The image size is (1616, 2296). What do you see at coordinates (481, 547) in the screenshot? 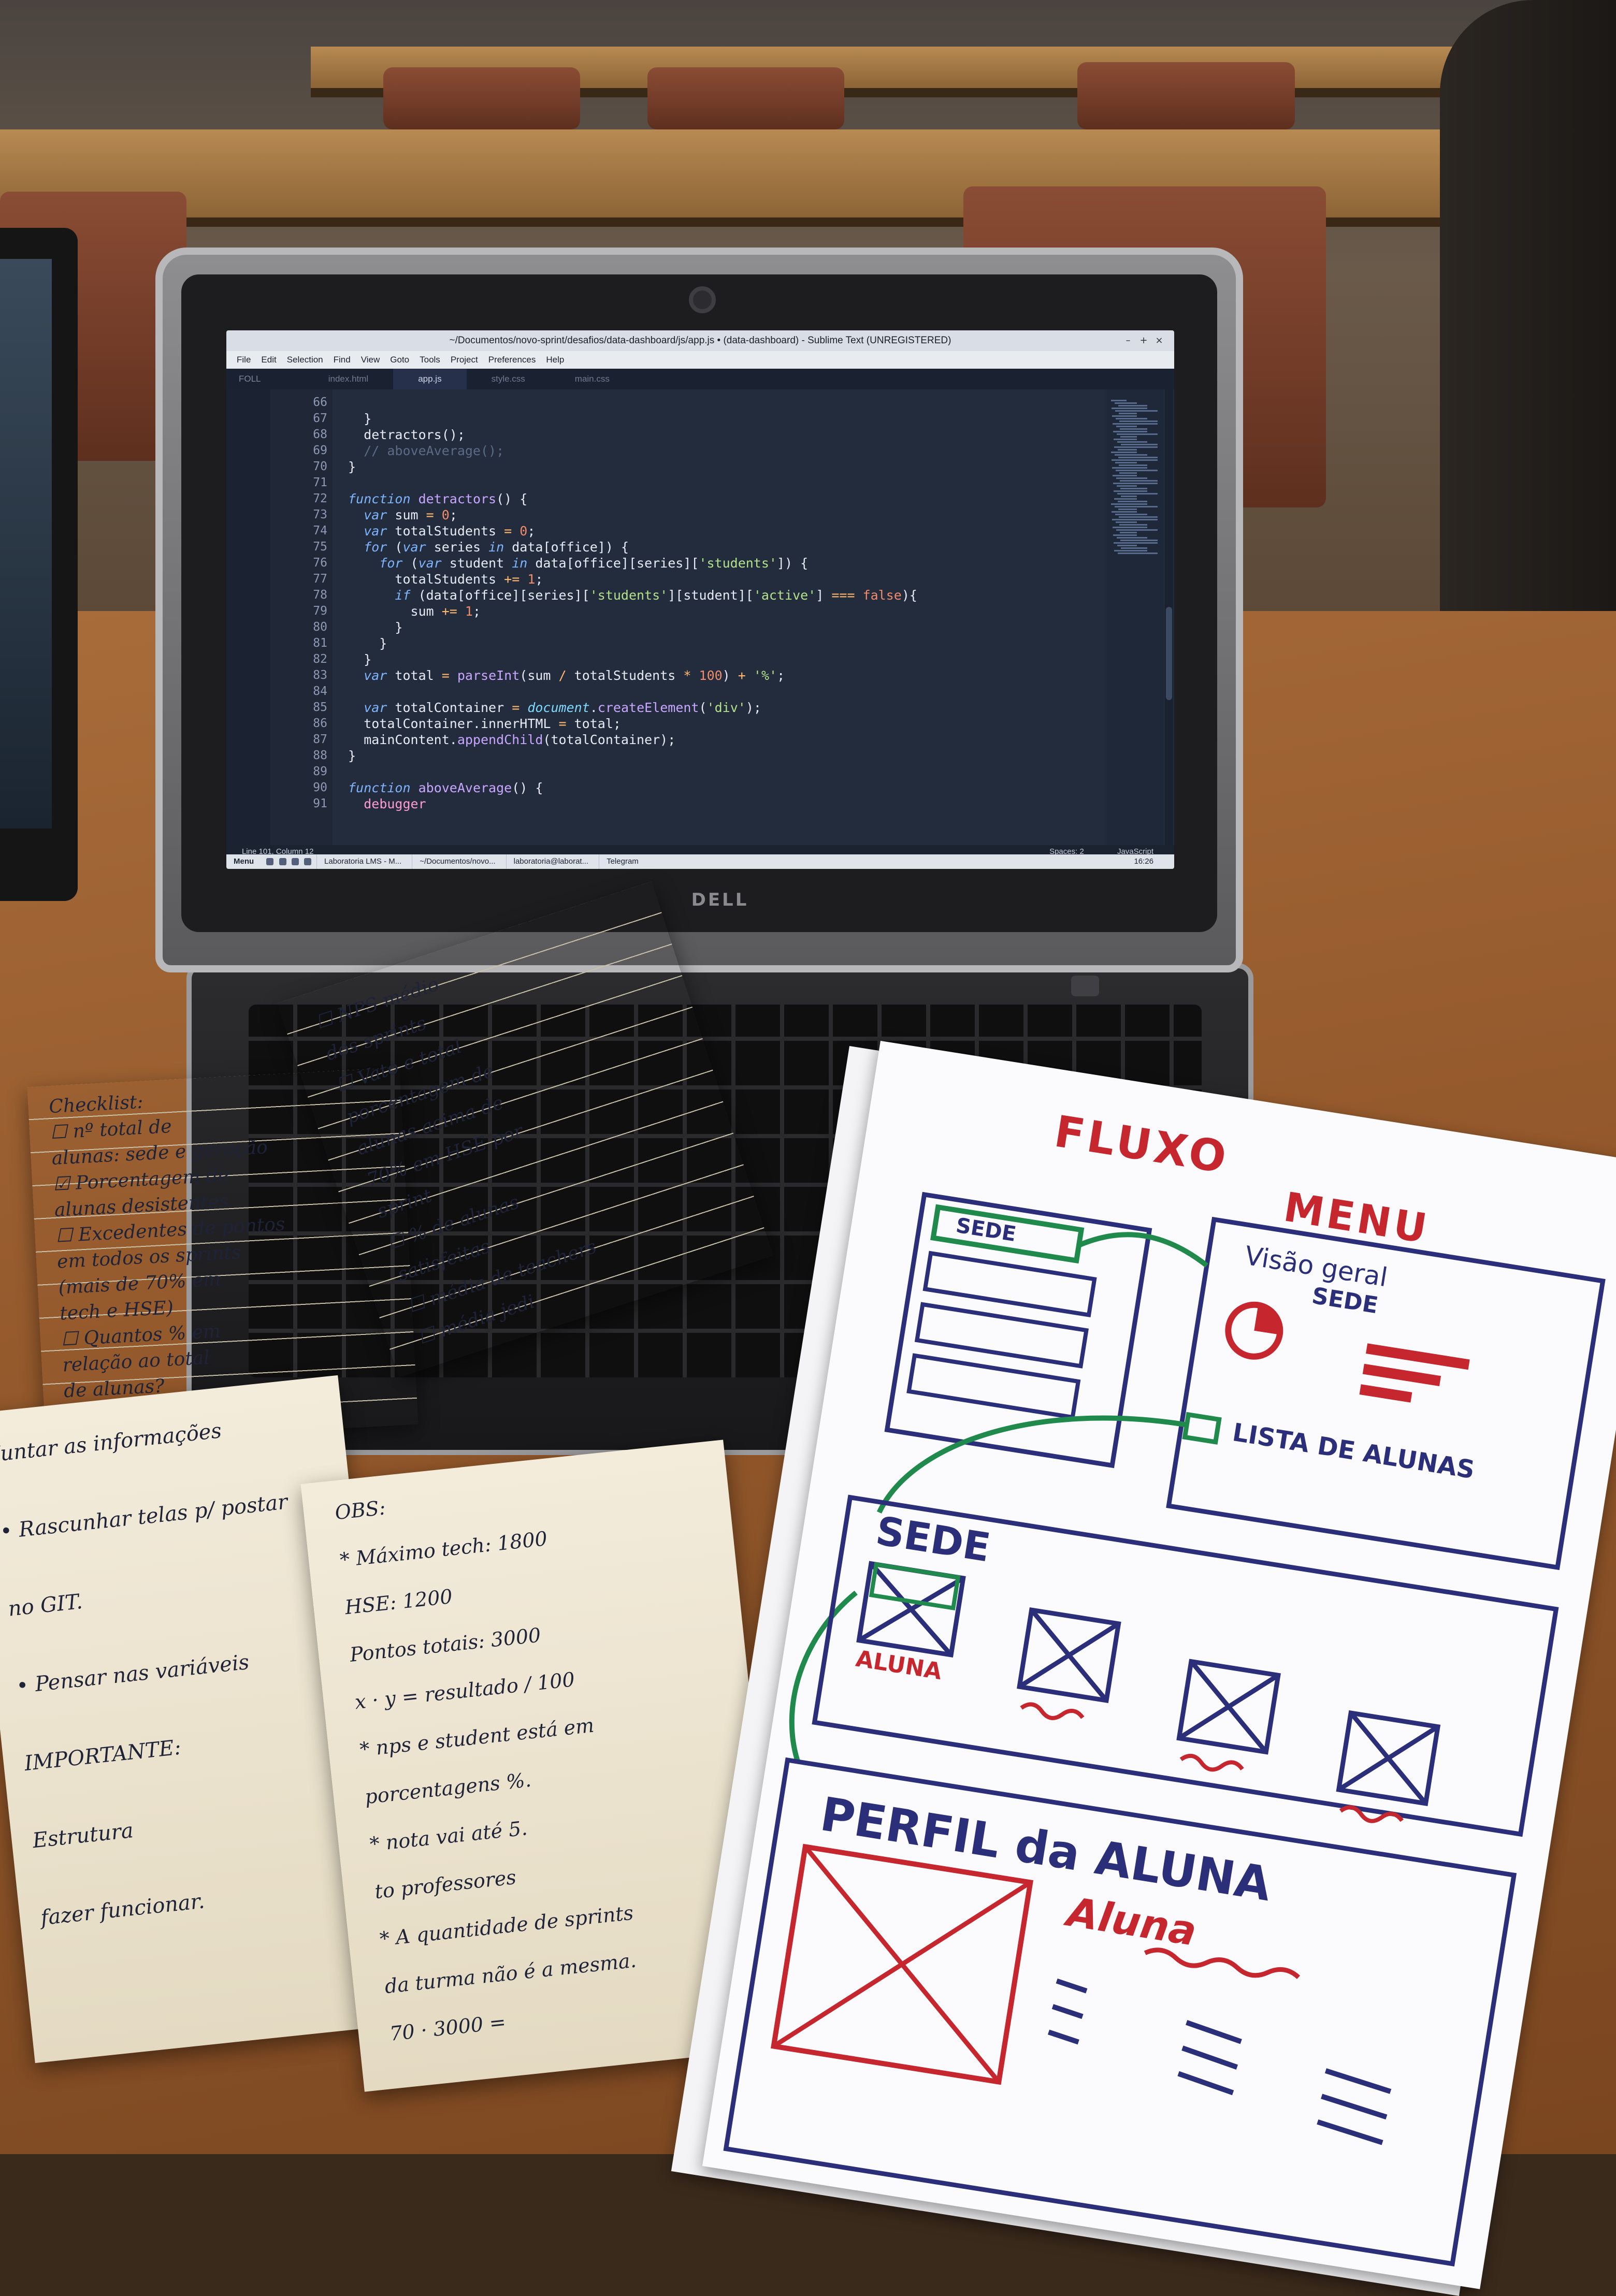
I see `code-line: for (var series in data[office]) {` at bounding box center [481, 547].